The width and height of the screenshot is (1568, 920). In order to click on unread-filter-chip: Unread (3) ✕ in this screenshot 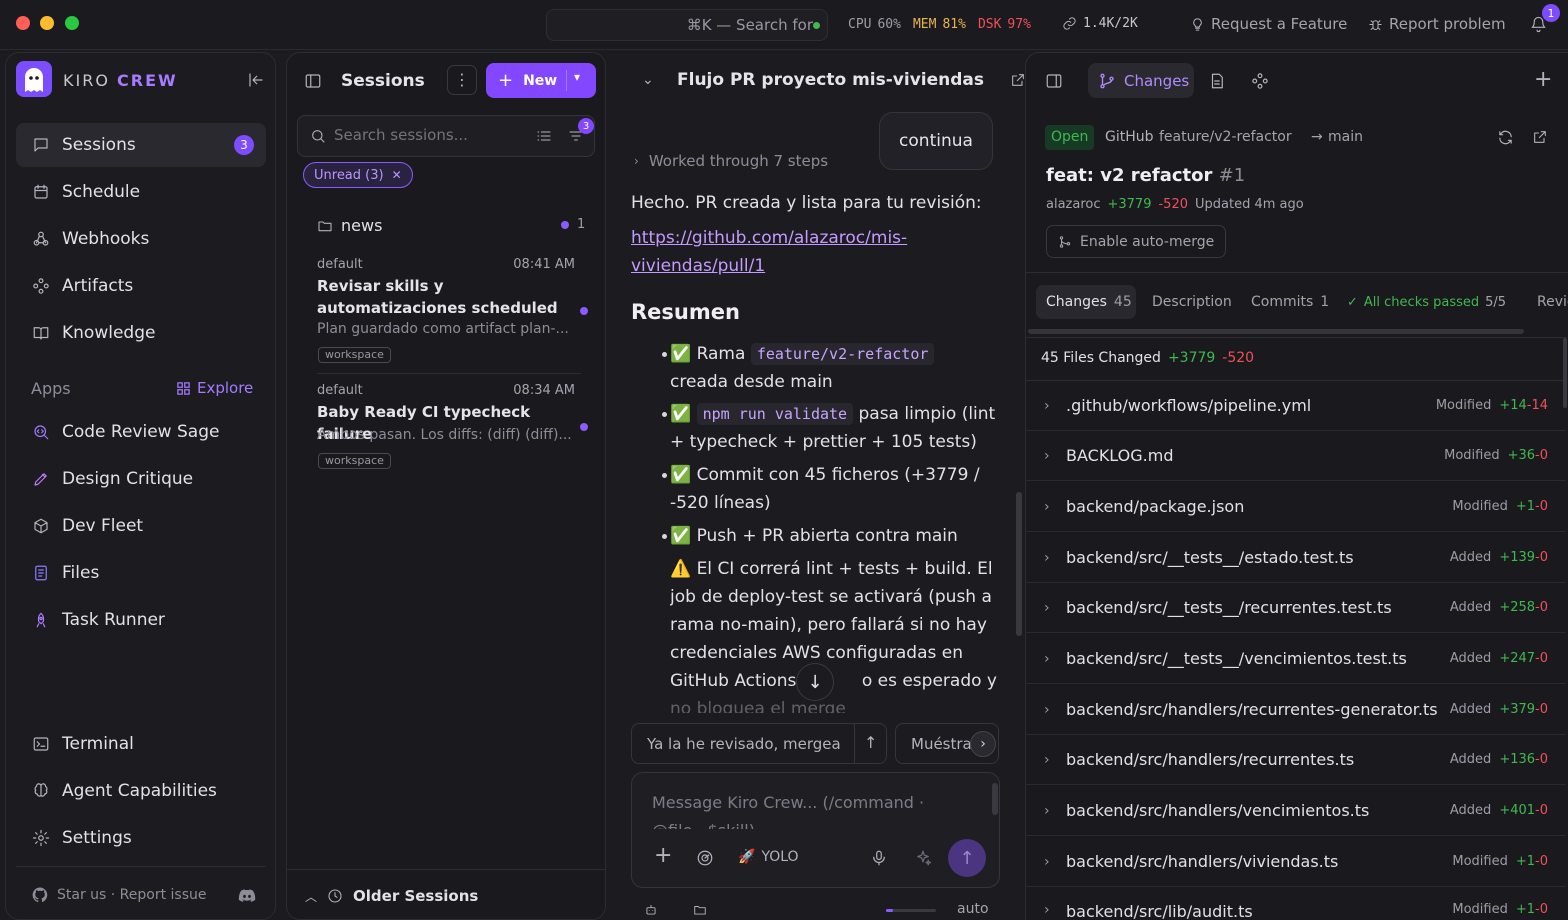, I will do `click(358, 175)`.